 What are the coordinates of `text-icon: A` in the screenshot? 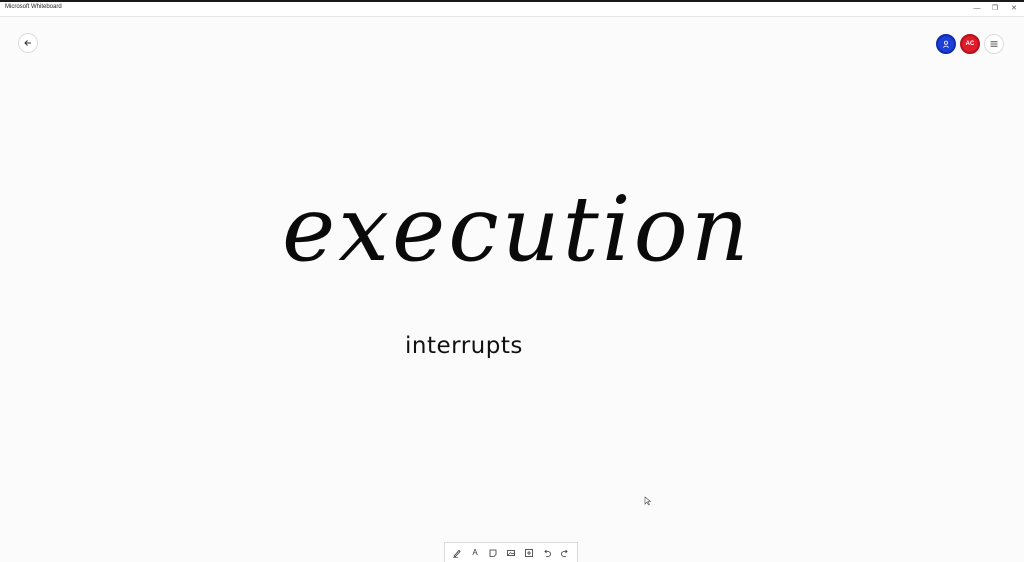 It's located at (475, 552).